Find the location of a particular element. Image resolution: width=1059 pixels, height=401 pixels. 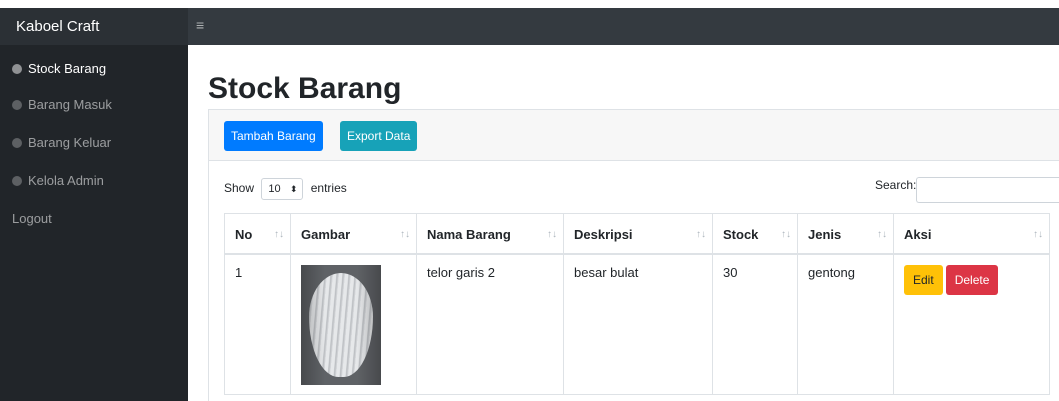

sidebar-item-label: Barang Masuk is located at coordinates (70, 104).